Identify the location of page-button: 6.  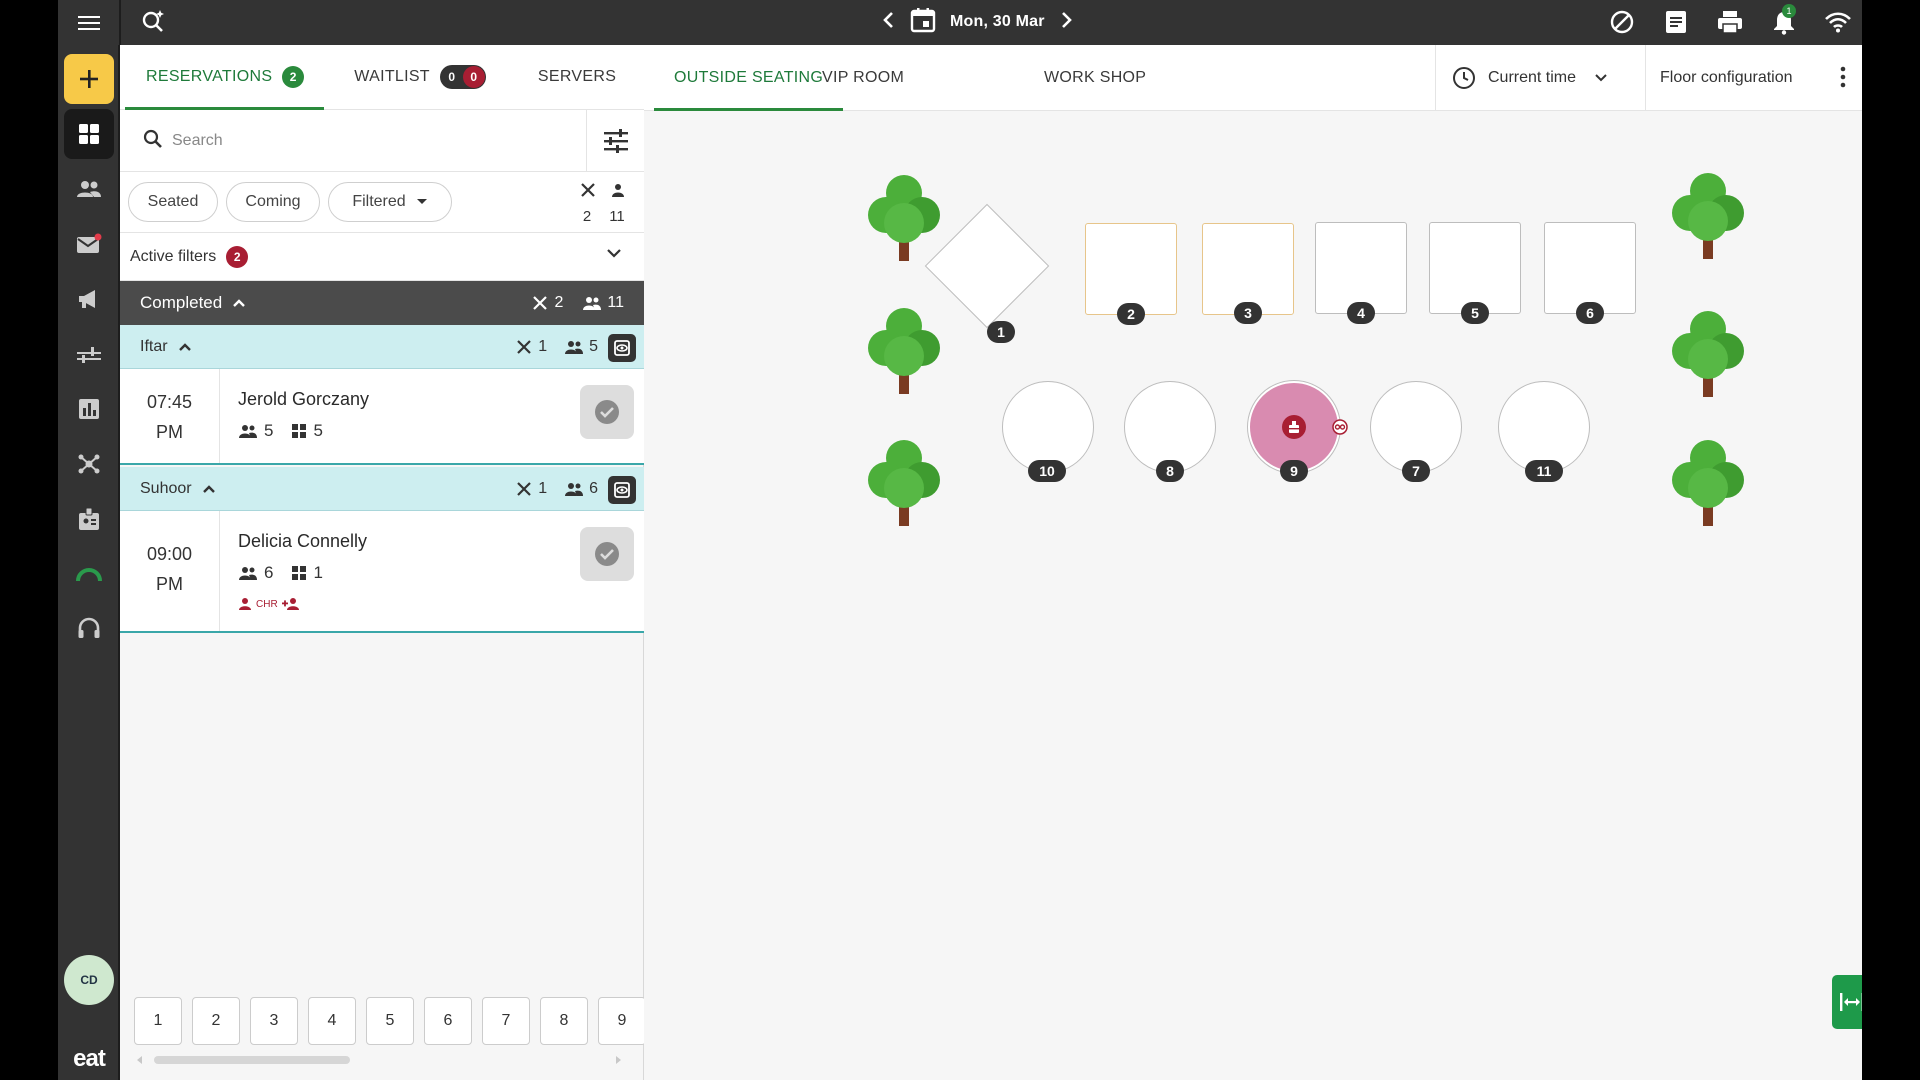
(448, 1021).